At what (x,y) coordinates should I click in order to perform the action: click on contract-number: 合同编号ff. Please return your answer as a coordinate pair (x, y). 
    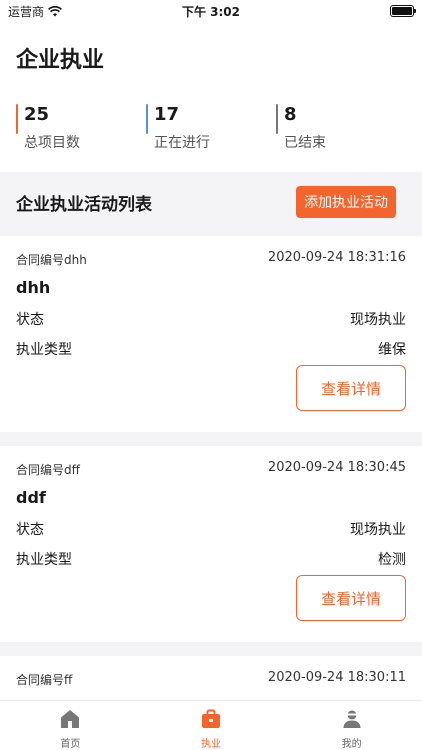
    Looking at the image, I should click on (44, 680).